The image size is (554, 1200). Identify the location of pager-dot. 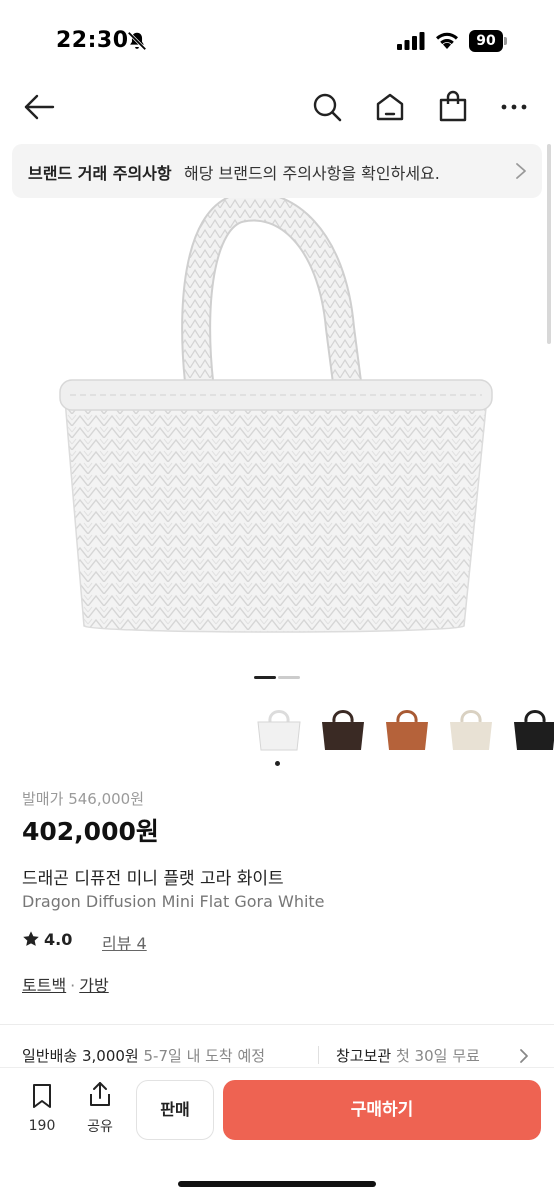
(289, 677).